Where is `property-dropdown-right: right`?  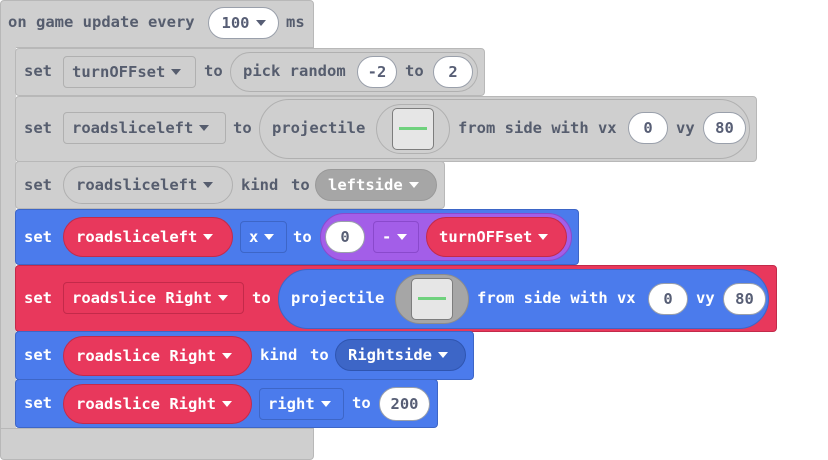
property-dropdown-right: right is located at coordinates (301, 404).